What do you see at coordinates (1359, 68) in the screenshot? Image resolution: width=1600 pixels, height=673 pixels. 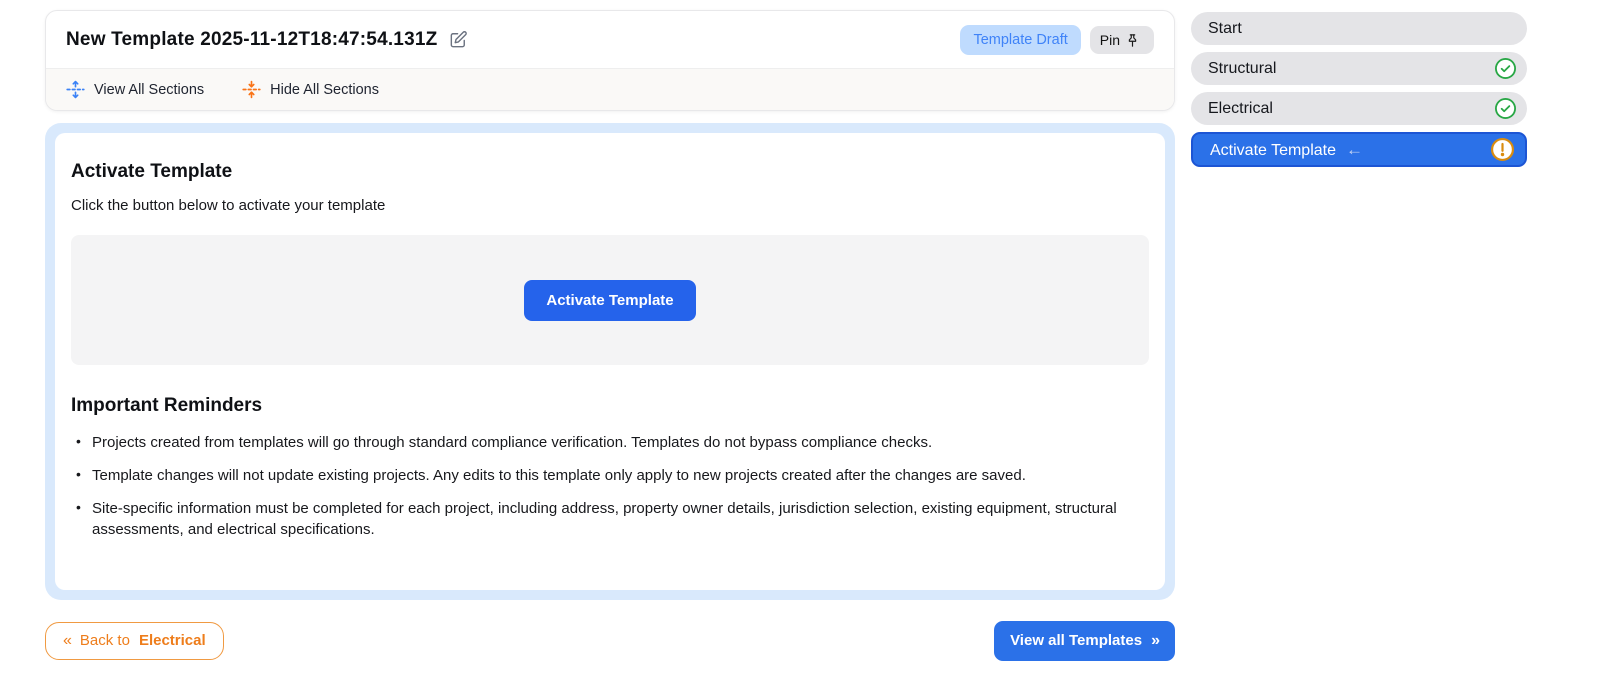 I see `sidebar-item-structural: Structural` at bounding box center [1359, 68].